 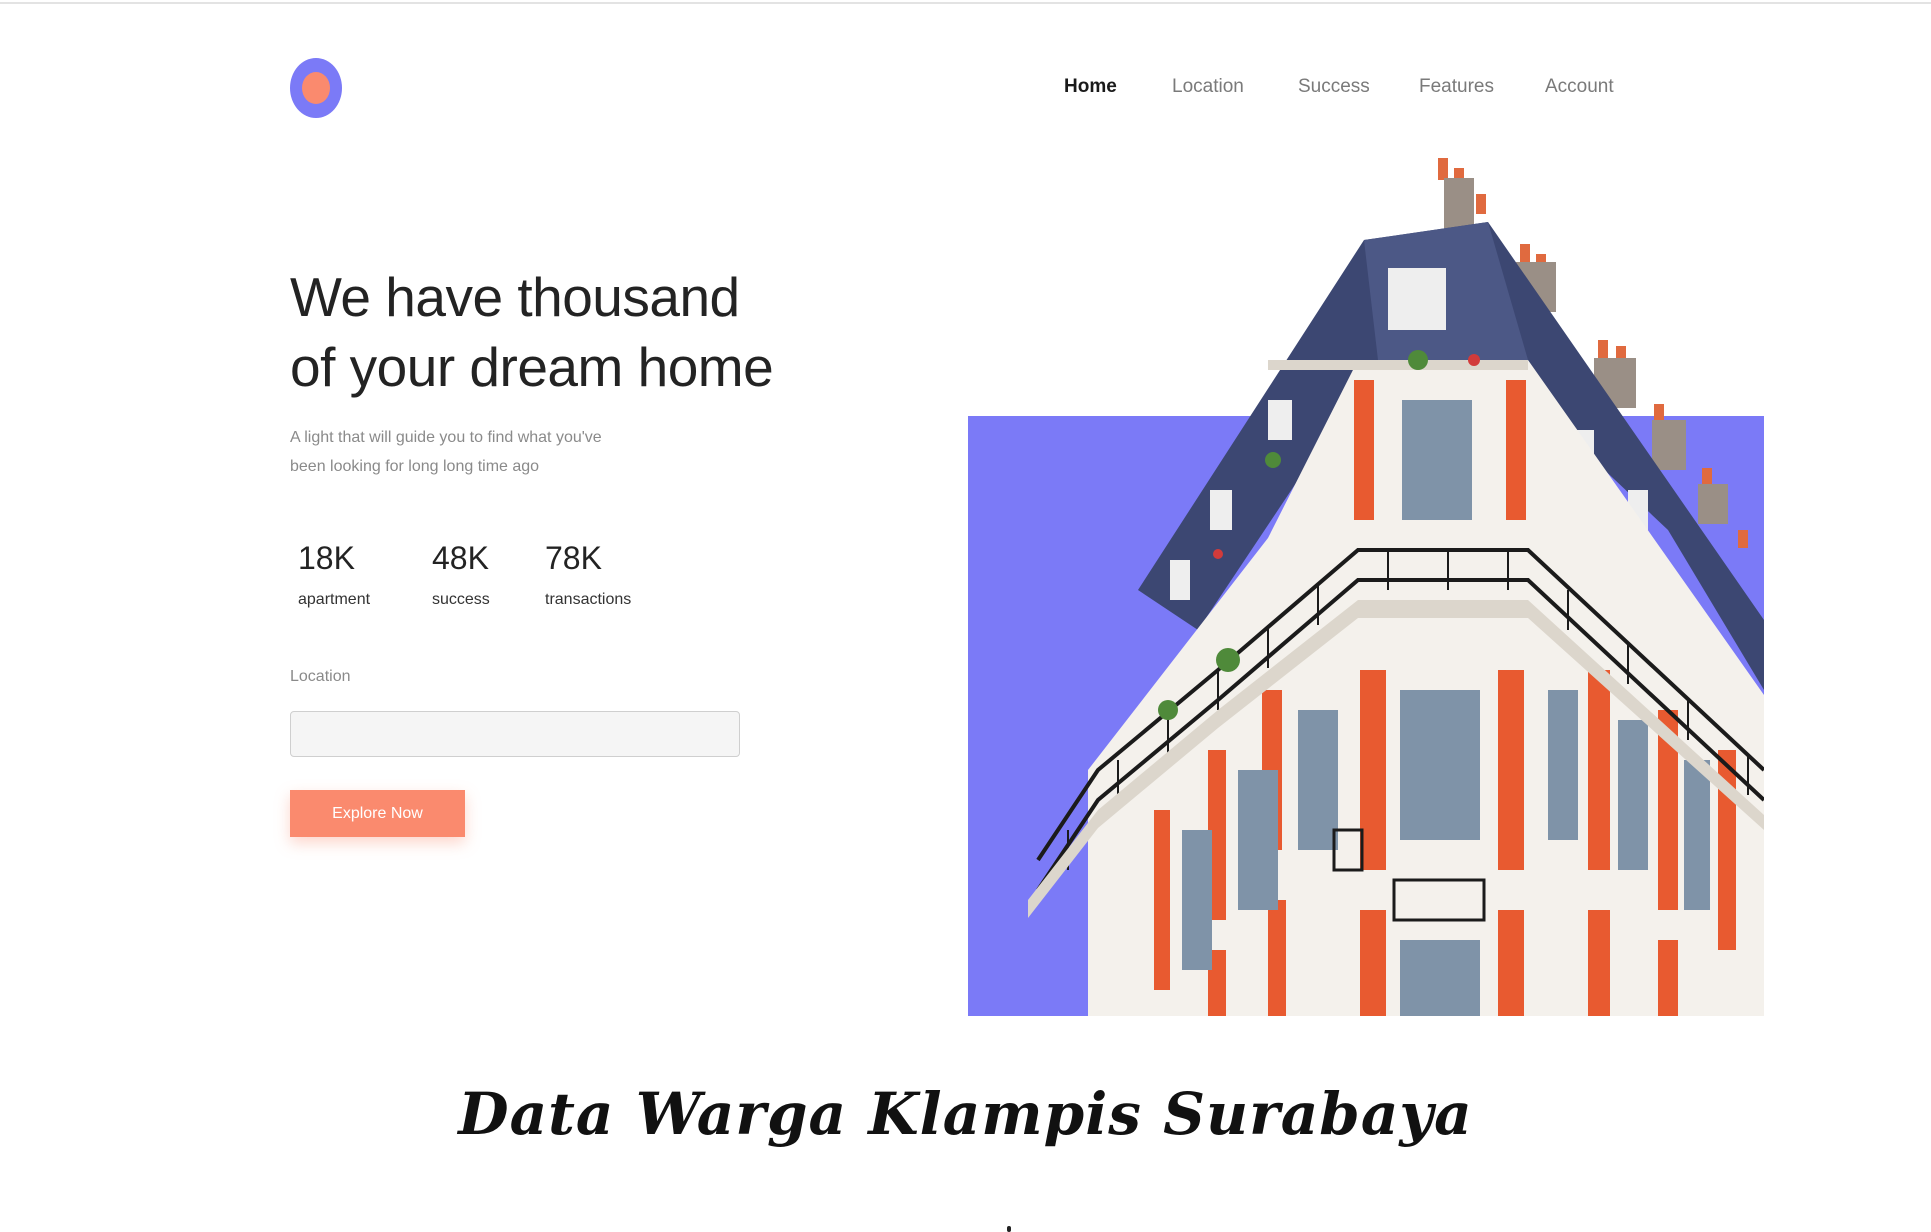 I want to click on hero-subtitle-line2: been looking for long long time ago, so click(x=415, y=466).